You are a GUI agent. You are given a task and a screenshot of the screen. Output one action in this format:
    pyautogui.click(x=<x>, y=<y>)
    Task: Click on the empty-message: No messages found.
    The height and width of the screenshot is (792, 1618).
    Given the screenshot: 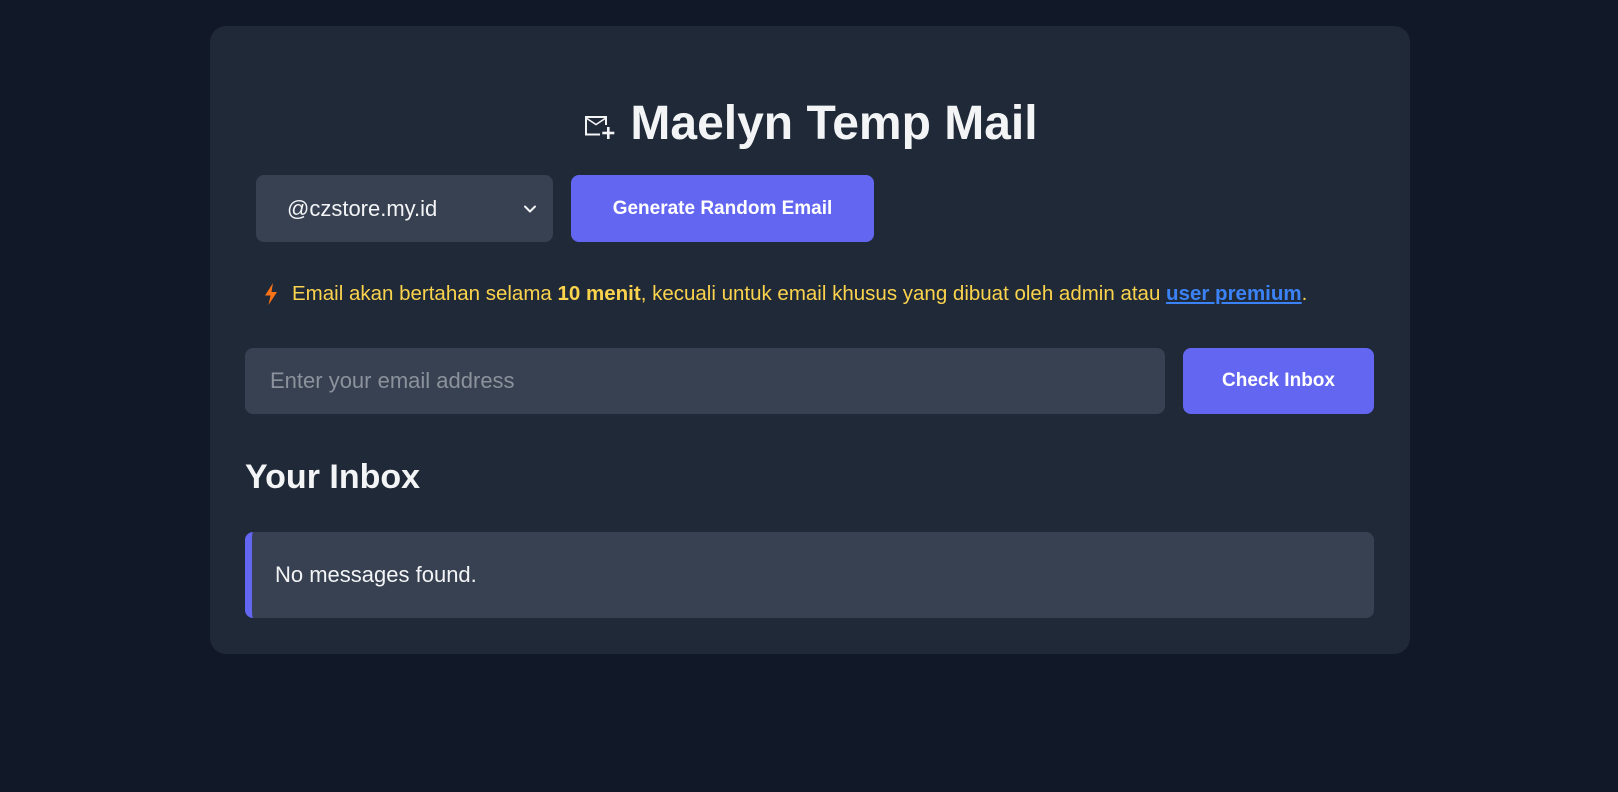 What is the action you would take?
    pyautogui.click(x=376, y=574)
    